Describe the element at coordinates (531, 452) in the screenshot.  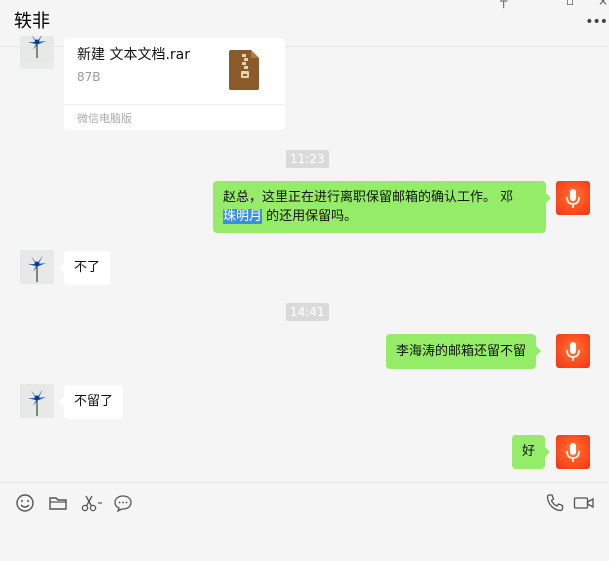
I see `outgoing-message-3: 好` at that location.